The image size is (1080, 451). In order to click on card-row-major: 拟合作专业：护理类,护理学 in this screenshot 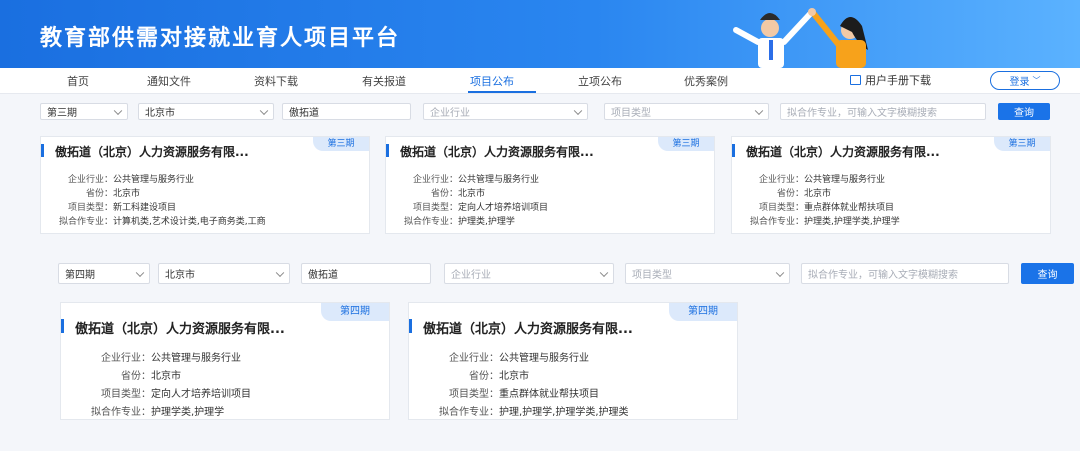, I will do `click(454, 220)`.